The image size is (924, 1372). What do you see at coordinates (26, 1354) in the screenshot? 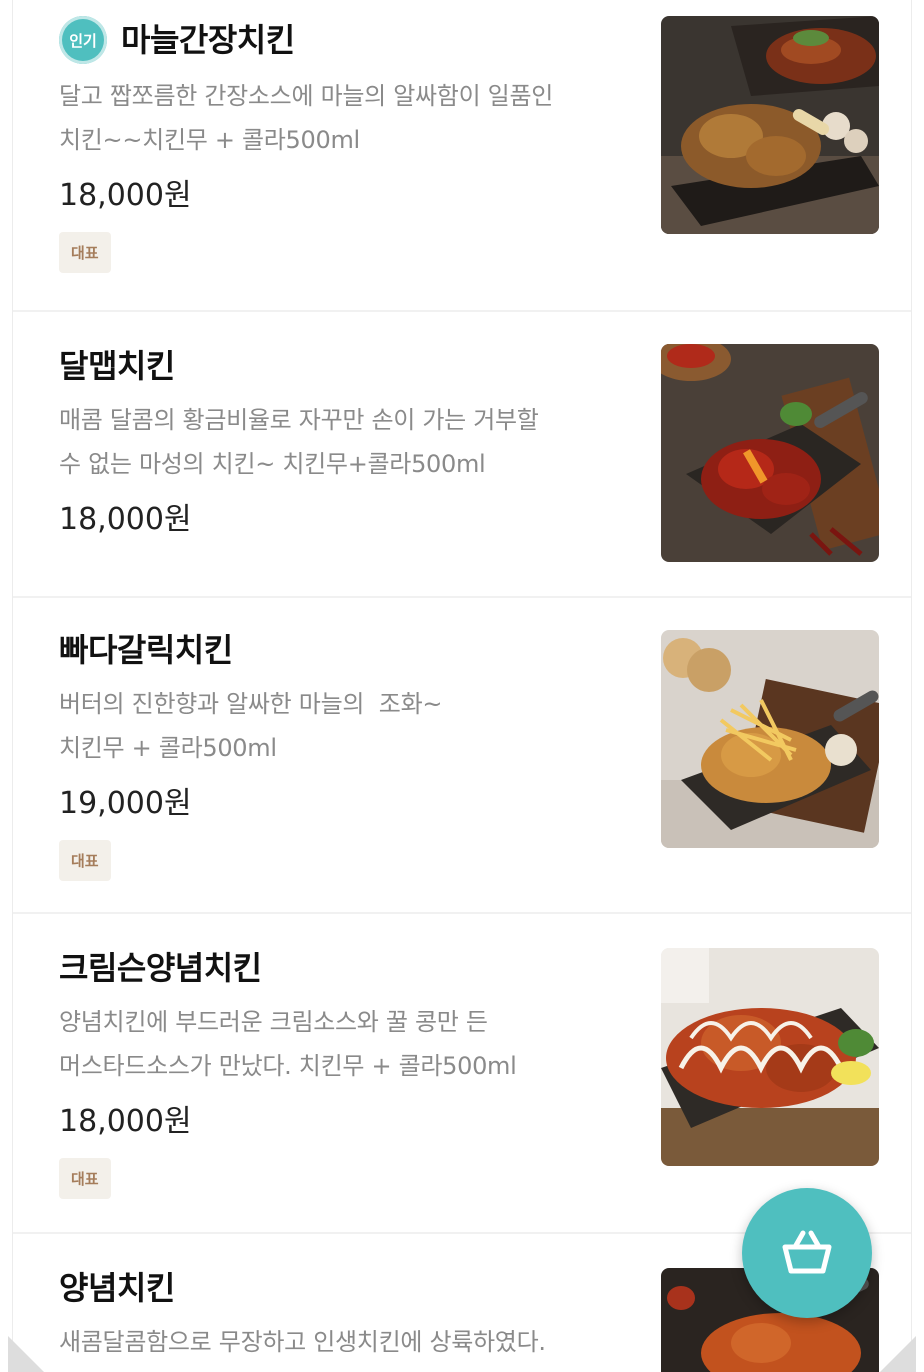
I see `corner-fold-left` at bounding box center [26, 1354].